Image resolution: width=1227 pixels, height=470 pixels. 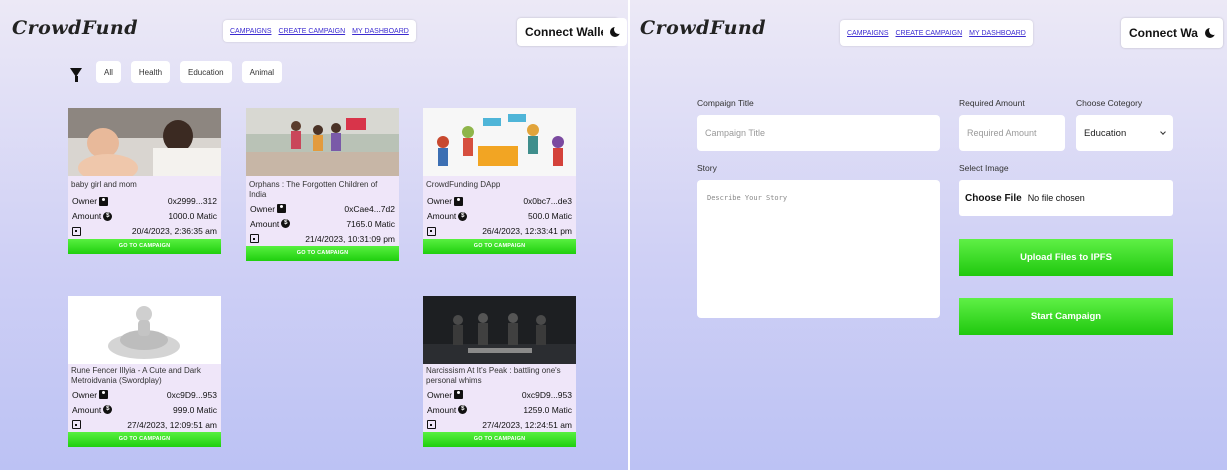 What do you see at coordinates (322, 223) in the screenshot?
I see `amount-row: Amount $ 7165.0 Matic` at bounding box center [322, 223].